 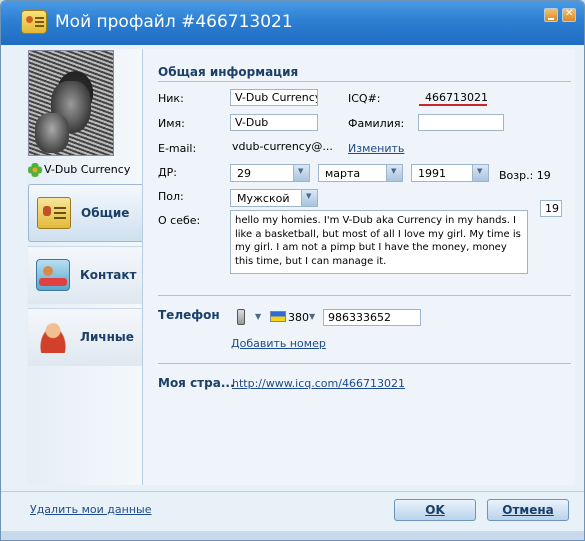 I want to click on sidebar-nickname: V-Dub Currency, so click(x=85, y=170).